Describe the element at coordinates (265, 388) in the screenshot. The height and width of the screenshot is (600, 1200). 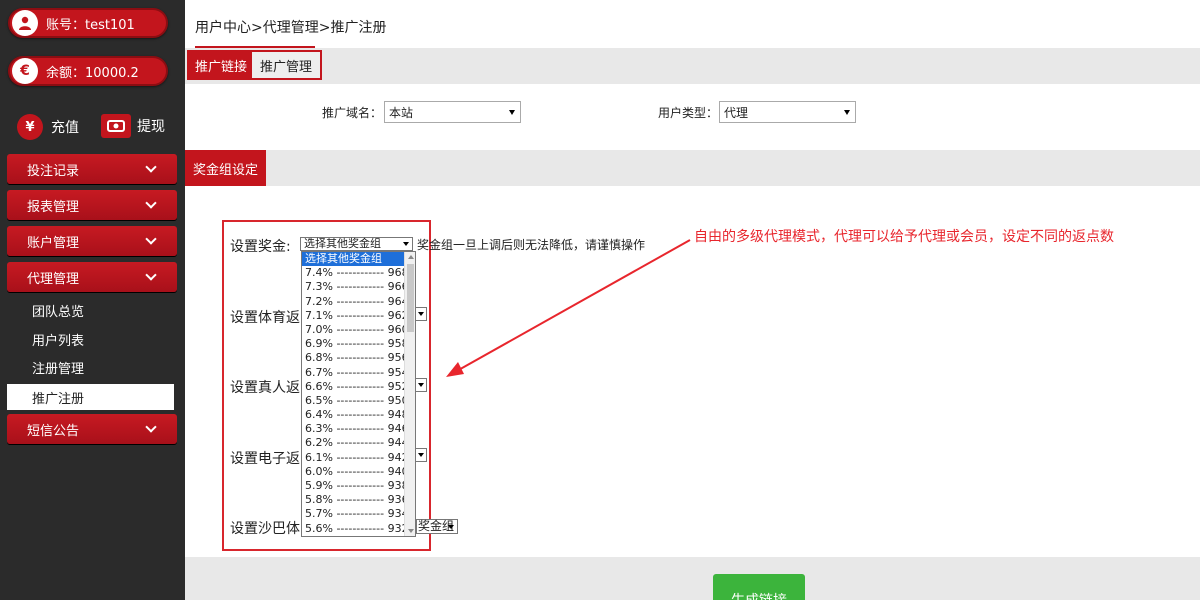
I see `live-rebate-label: 设置真人返` at that location.